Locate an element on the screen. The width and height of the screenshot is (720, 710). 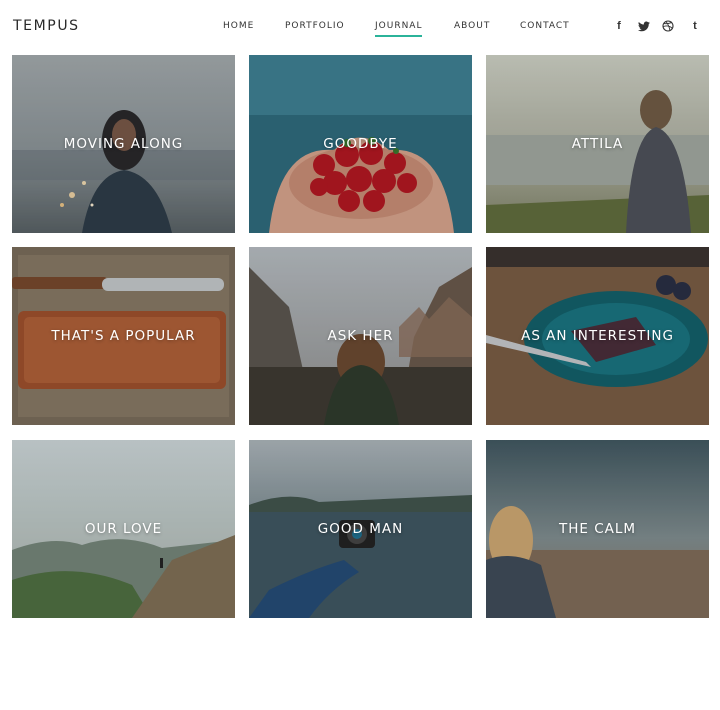
post-title: ASK HER is located at coordinates (360, 336).